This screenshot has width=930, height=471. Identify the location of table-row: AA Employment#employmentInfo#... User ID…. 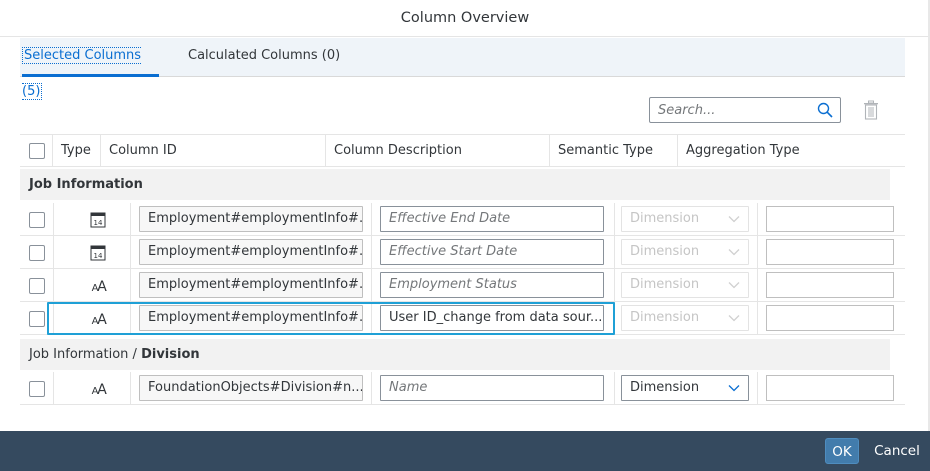
(462, 318).